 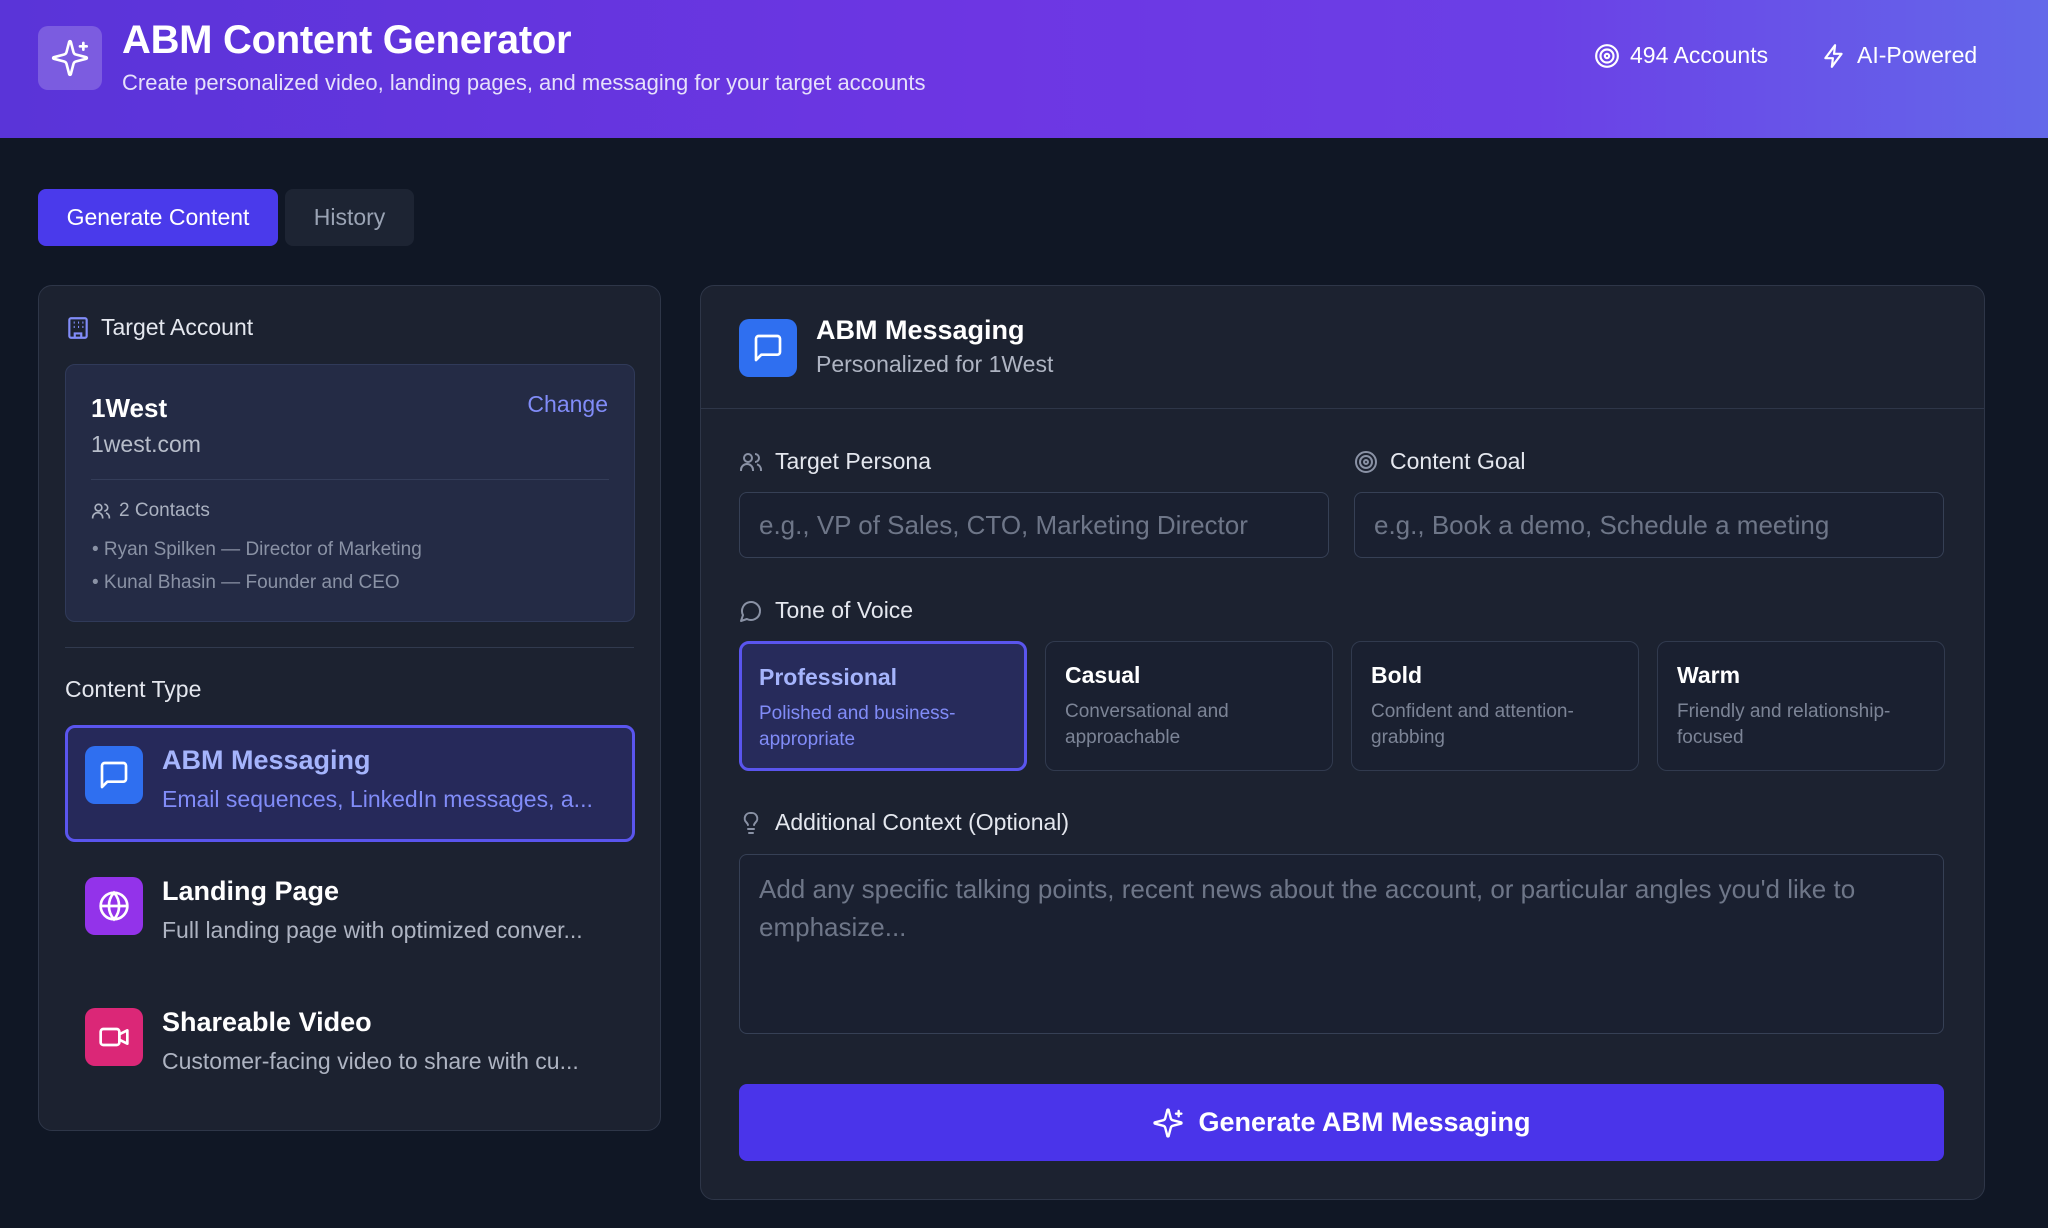 I want to click on message-circle-icon, so click(x=750, y=611).